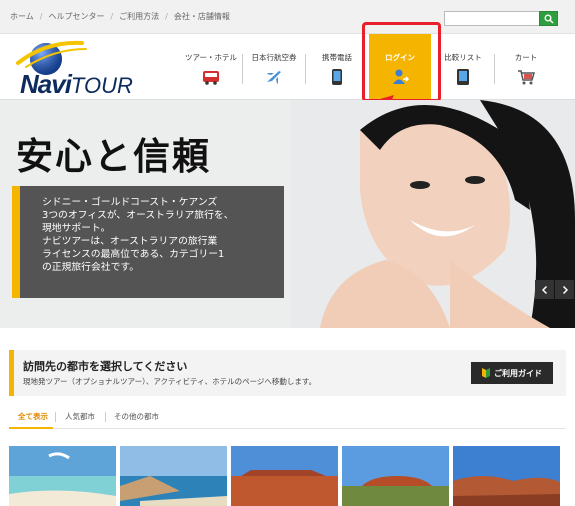 The width and height of the screenshot is (575, 506). I want to click on link-home: ホーム, so click(22, 16).